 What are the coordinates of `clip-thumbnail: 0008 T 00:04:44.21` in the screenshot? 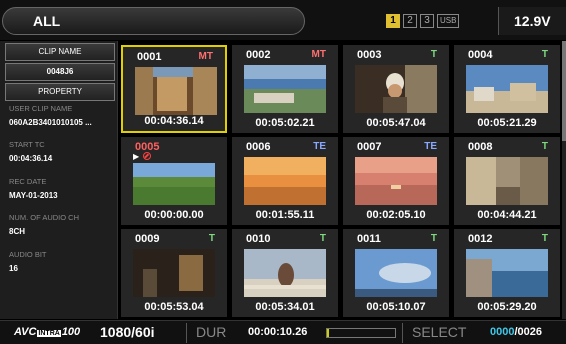 It's located at (507, 181).